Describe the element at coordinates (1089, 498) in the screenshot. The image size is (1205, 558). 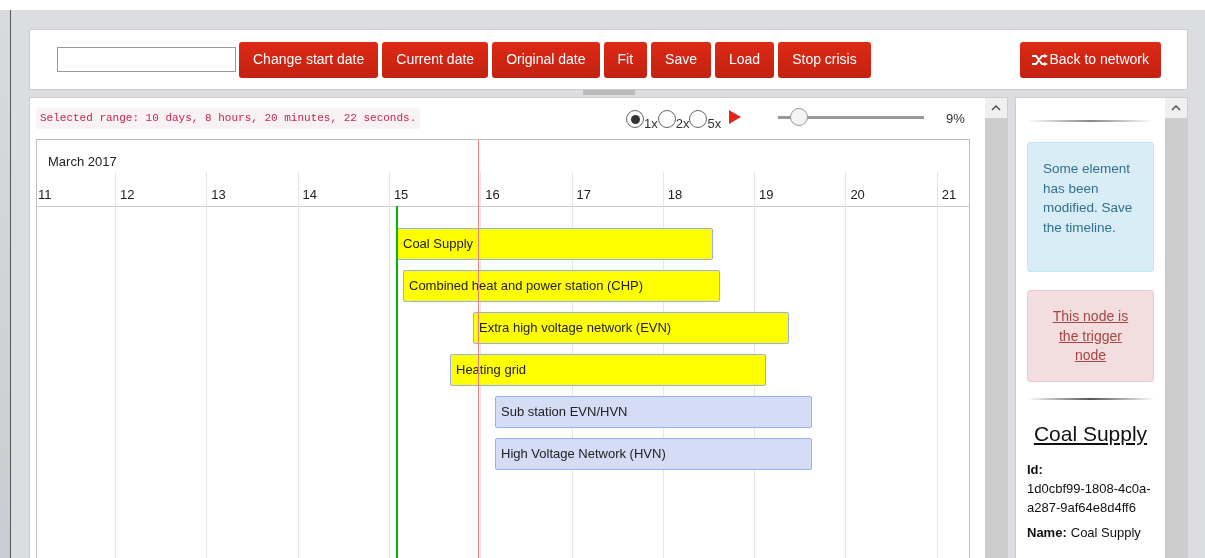
I see `field-value: 1d0cbf99-1808-4c0a-a287-9af64e8d4ff6` at that location.